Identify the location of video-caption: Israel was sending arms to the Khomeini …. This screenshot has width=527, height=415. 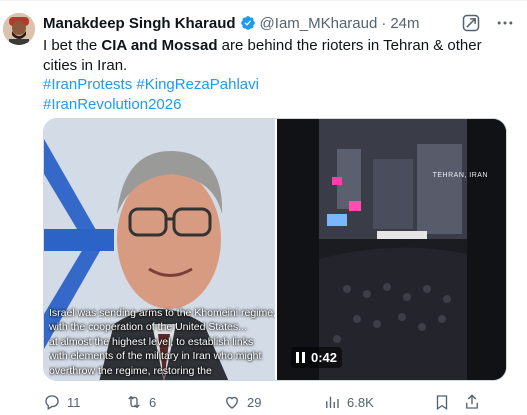
(162, 342).